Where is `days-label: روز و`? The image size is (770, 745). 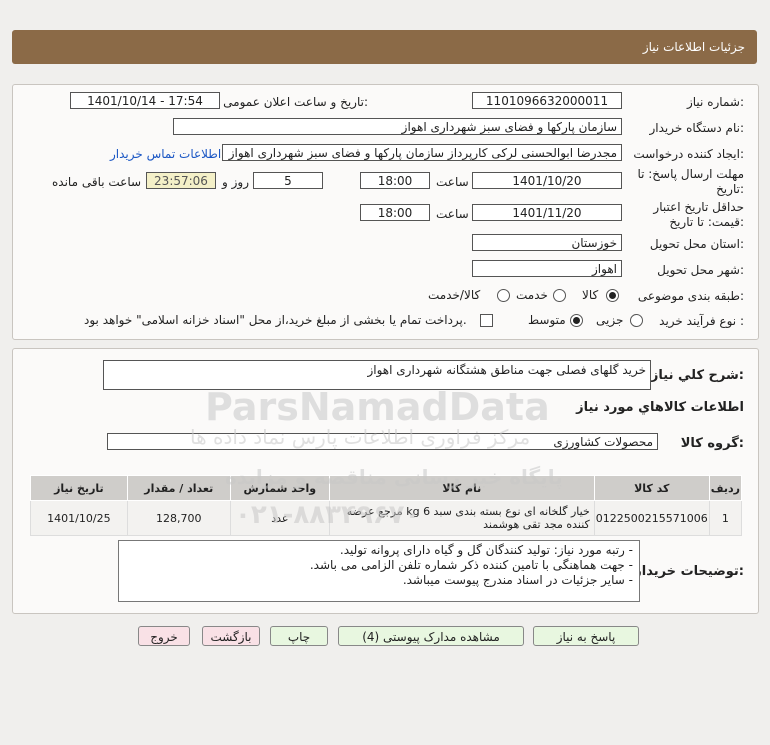
days-label: روز و is located at coordinates (235, 182).